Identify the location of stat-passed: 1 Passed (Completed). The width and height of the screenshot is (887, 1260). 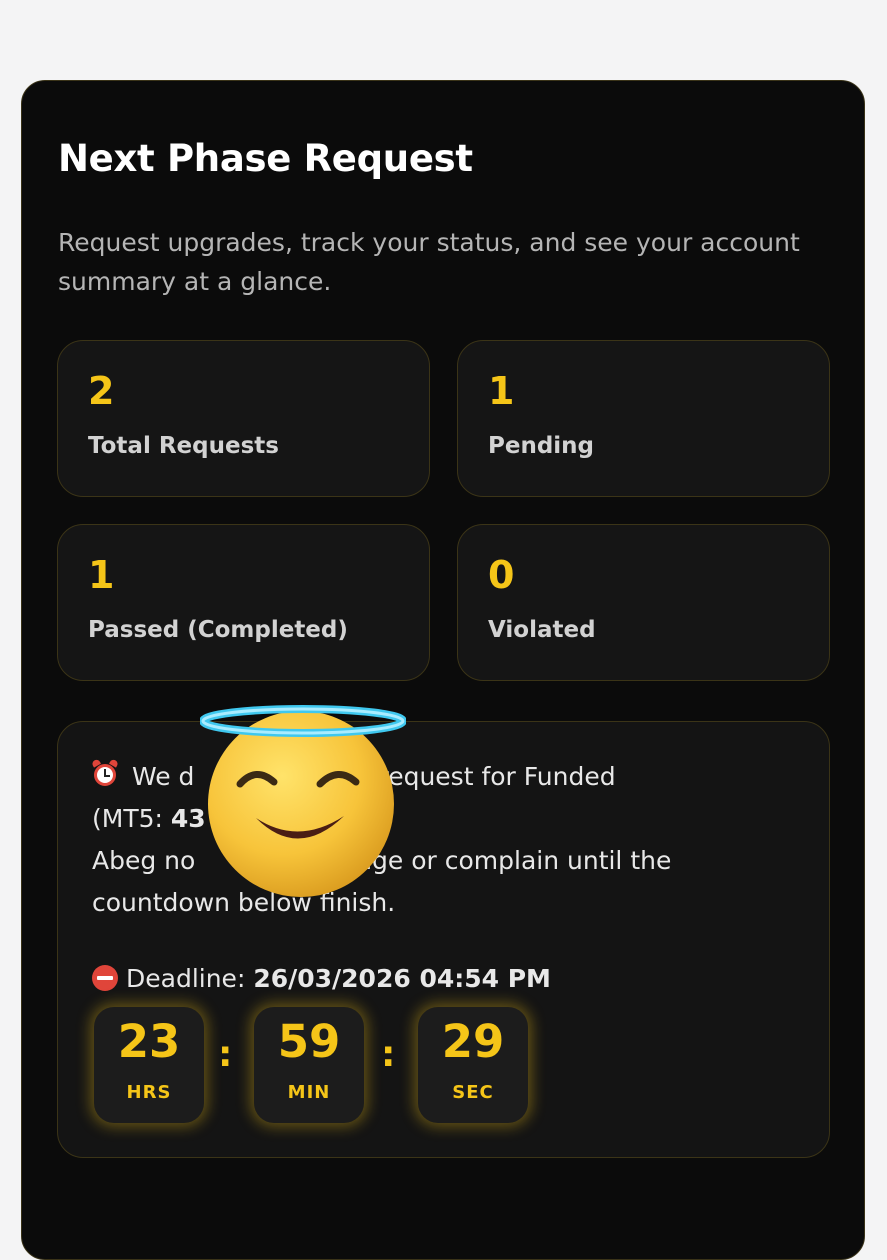
(243, 602).